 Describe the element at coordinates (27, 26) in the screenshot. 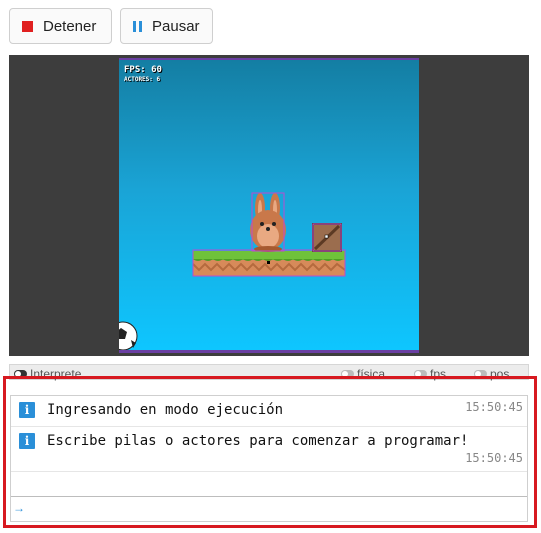

I see `stop-icon` at that location.